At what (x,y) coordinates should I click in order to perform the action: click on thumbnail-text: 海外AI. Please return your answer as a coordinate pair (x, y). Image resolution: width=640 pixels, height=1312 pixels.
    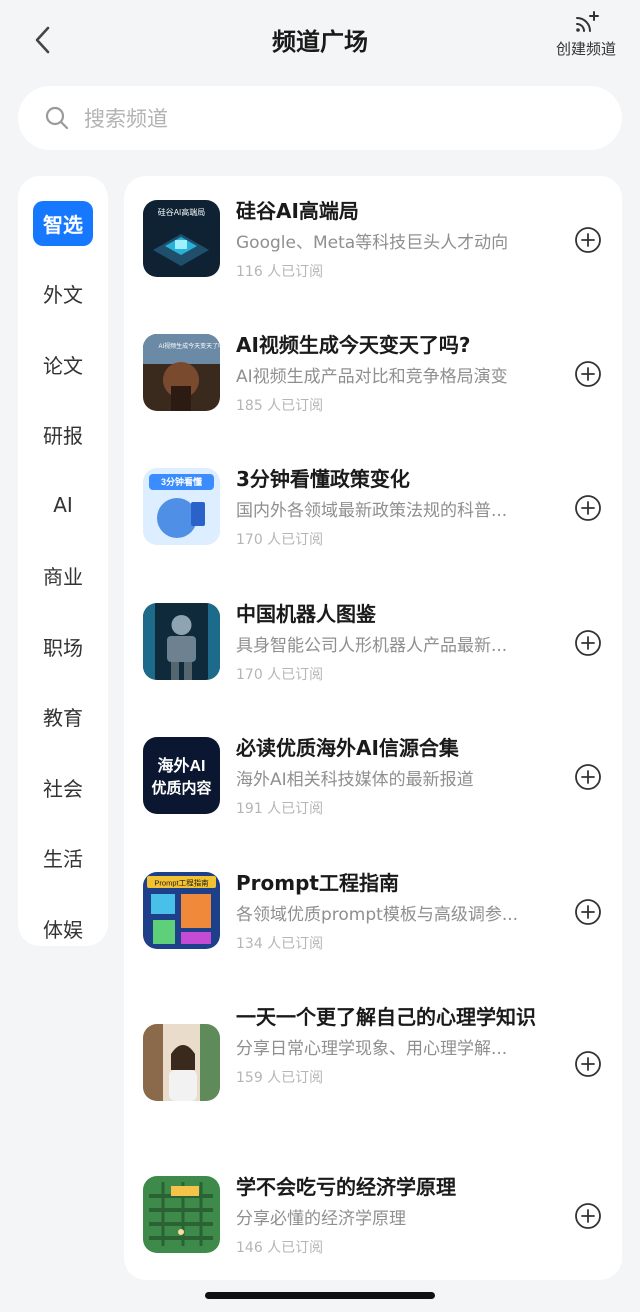
    Looking at the image, I should click on (181, 765).